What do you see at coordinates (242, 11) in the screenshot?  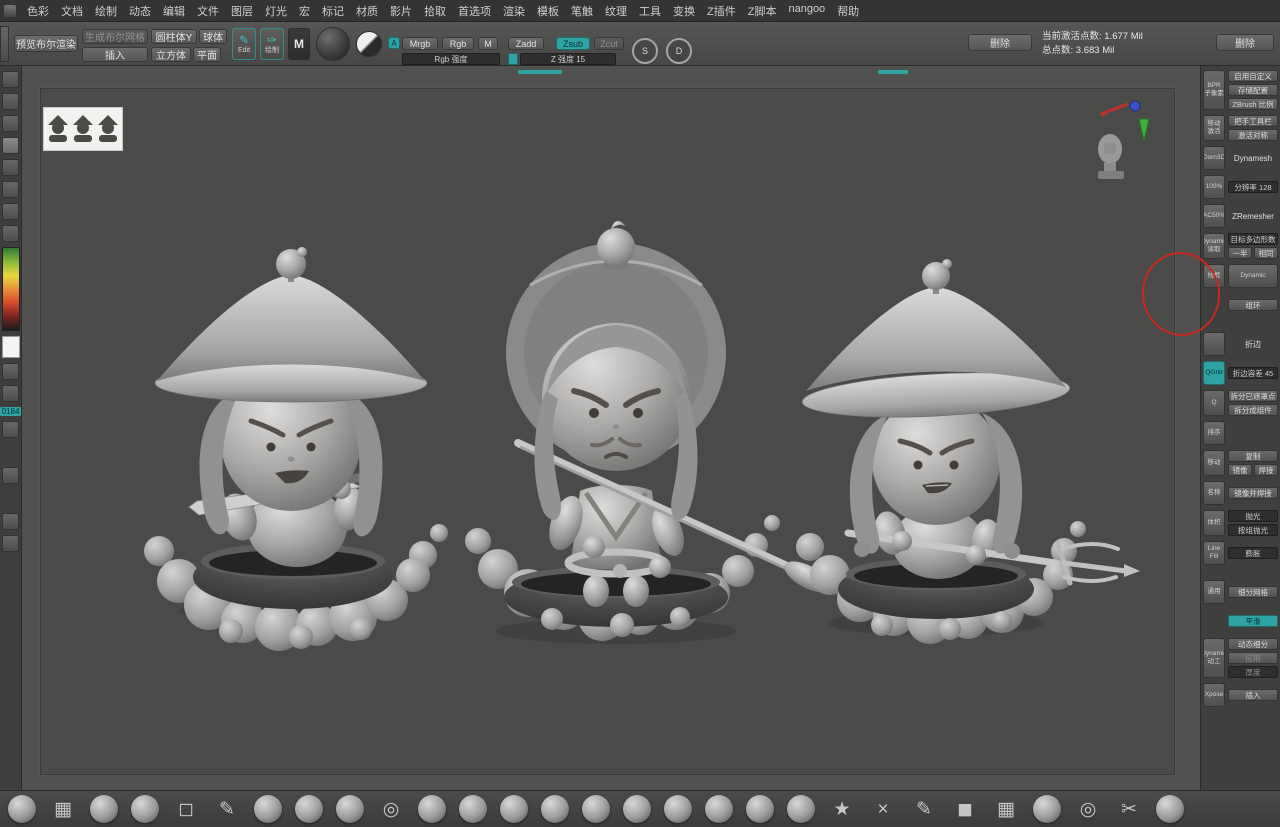 I see `menu-item: 图层` at bounding box center [242, 11].